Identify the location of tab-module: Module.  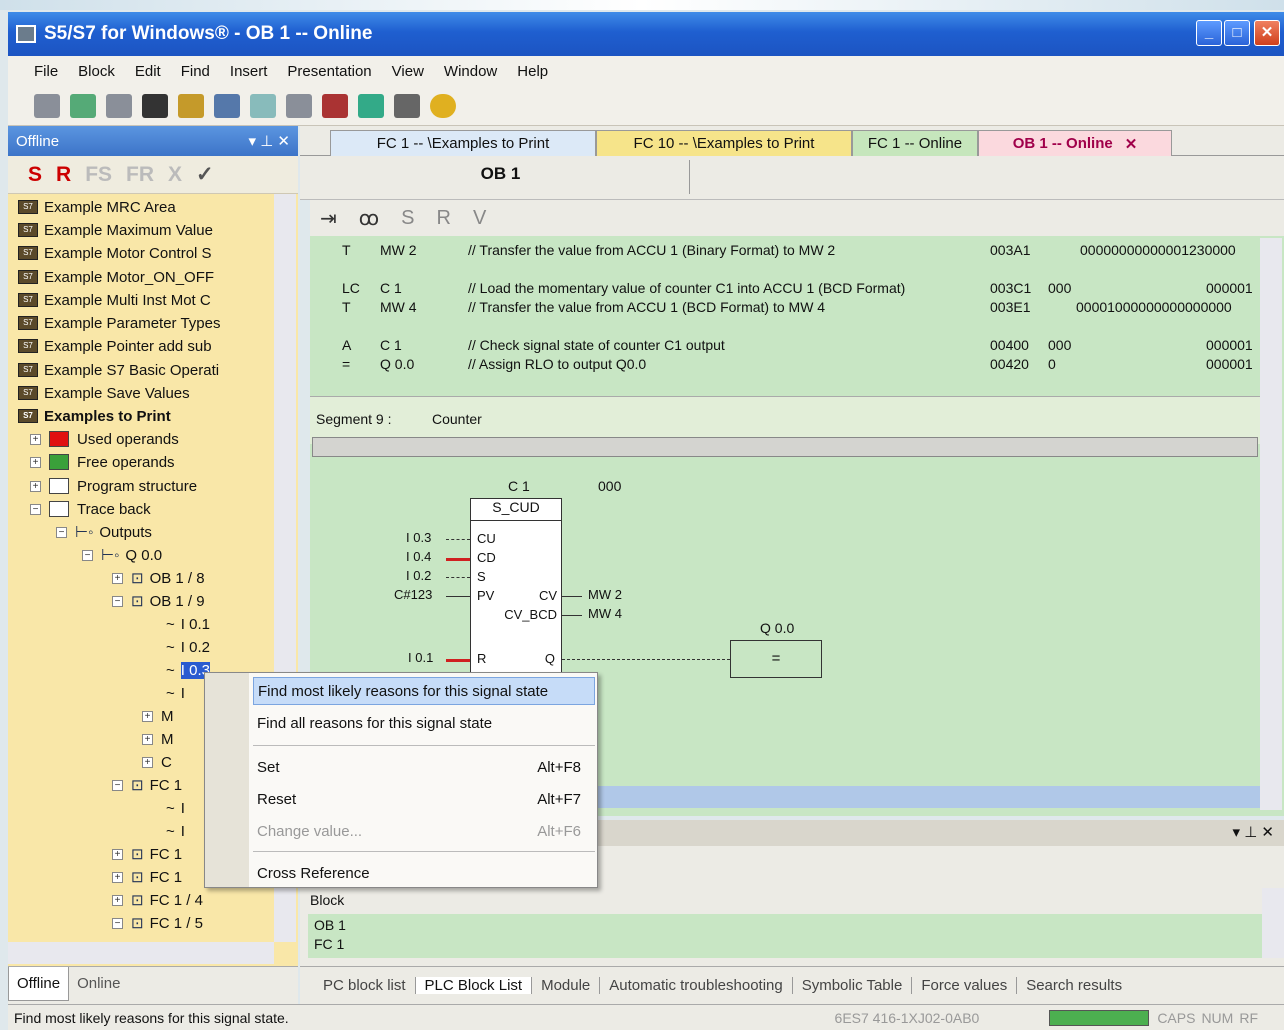
(566, 985).